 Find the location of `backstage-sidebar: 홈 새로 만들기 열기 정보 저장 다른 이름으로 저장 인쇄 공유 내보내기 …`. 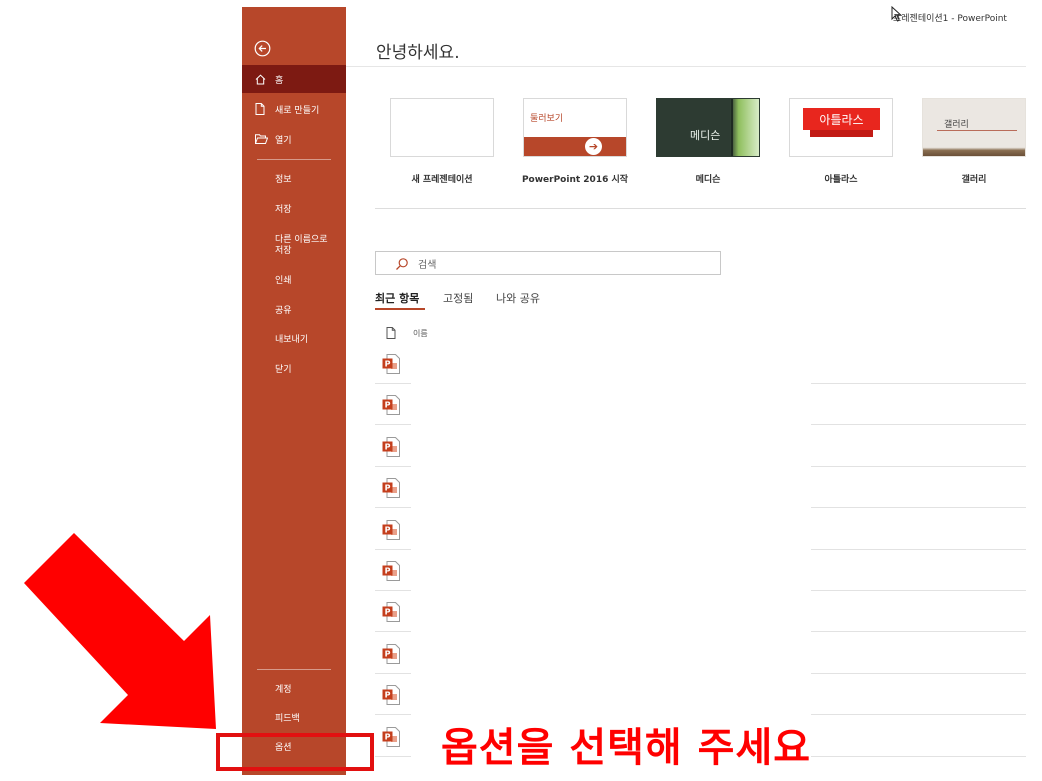

backstage-sidebar: 홈 새로 만들기 열기 정보 저장 다른 이름으로 저장 인쇄 공유 내보내기 … is located at coordinates (294, 391).